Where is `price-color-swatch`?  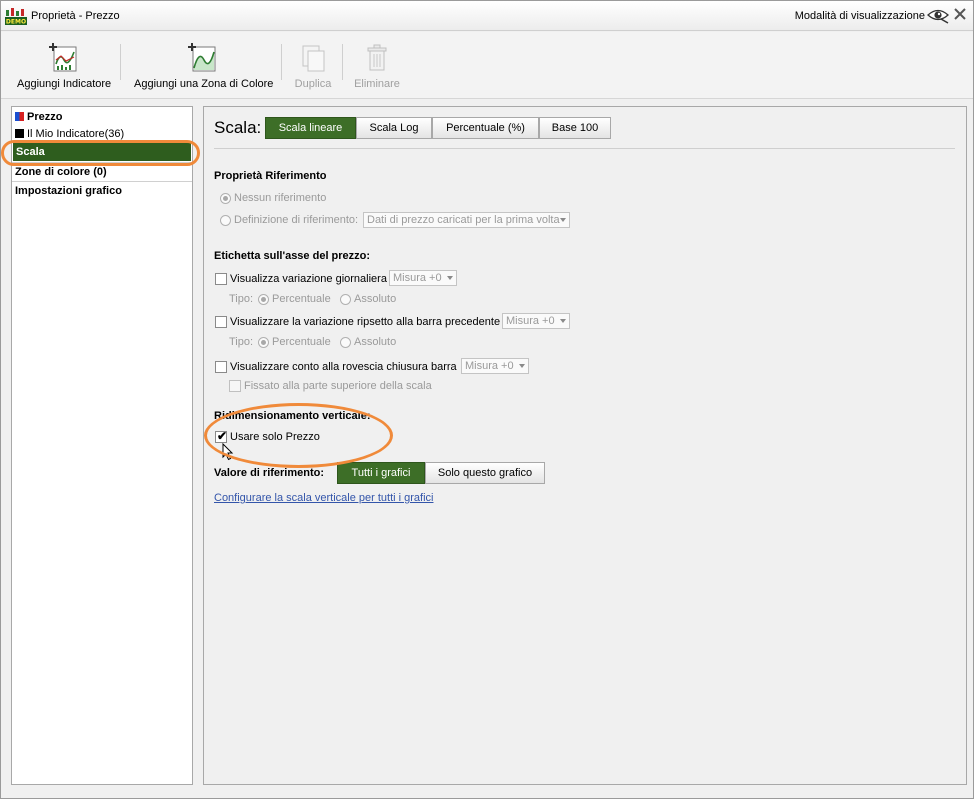 price-color-swatch is located at coordinates (19, 116).